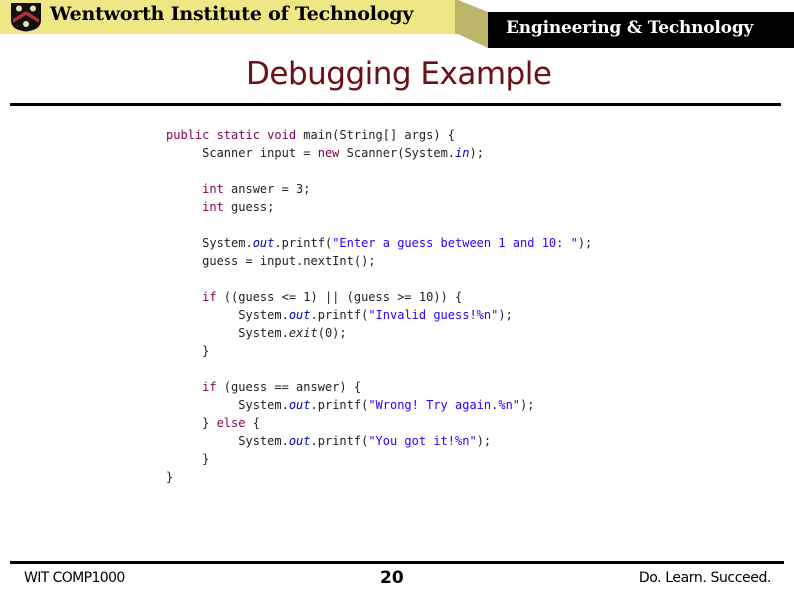  Describe the element at coordinates (379, 207) in the screenshot. I see `code-line: int guess;` at that location.